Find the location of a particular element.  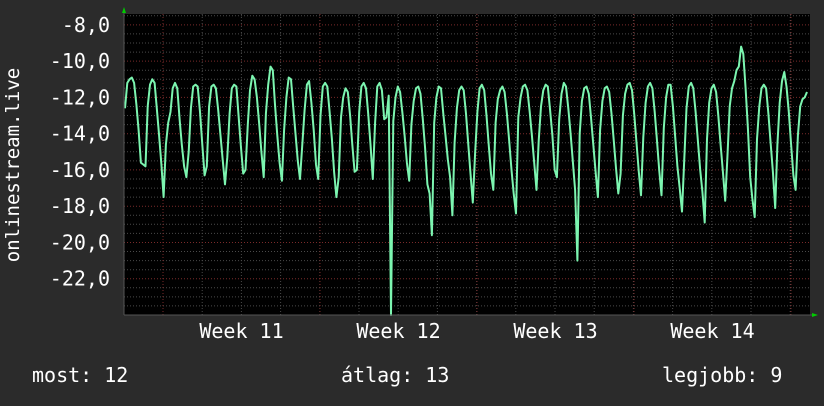

y-tick-label: -18,0 is located at coordinates (80, 206).